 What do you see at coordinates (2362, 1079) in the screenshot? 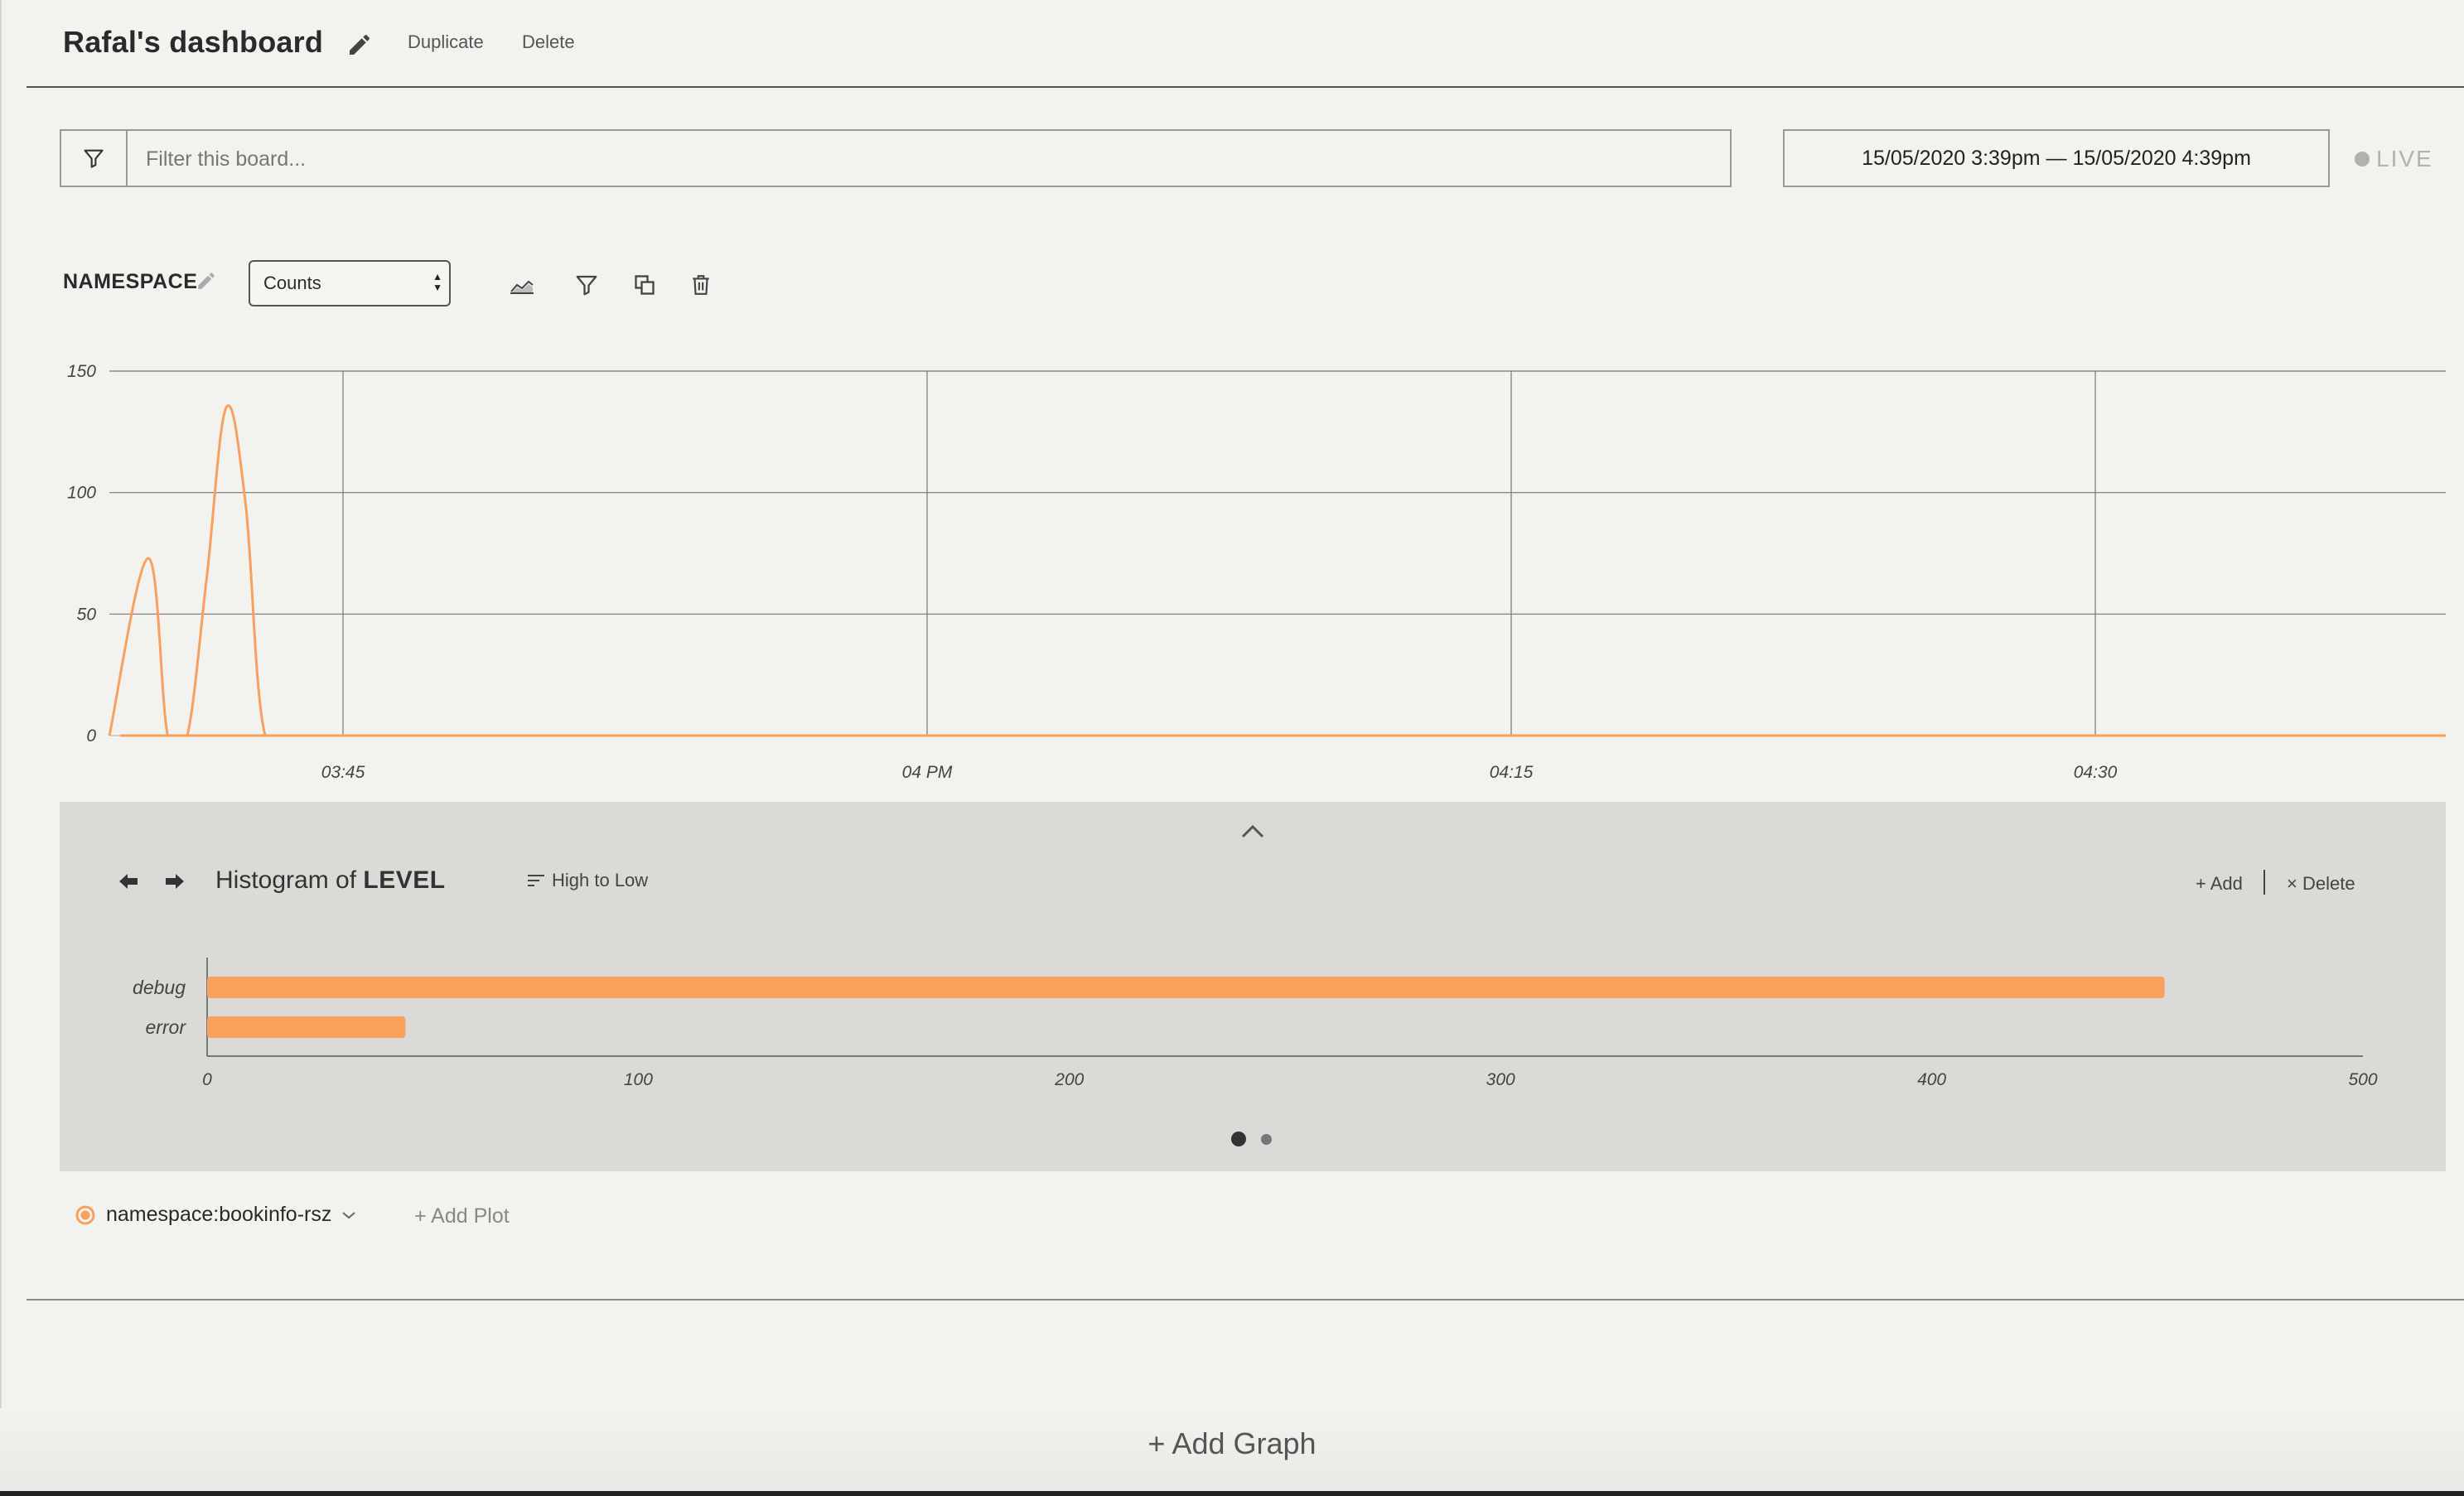
I see `bar-x-tick-label: 500` at bounding box center [2362, 1079].